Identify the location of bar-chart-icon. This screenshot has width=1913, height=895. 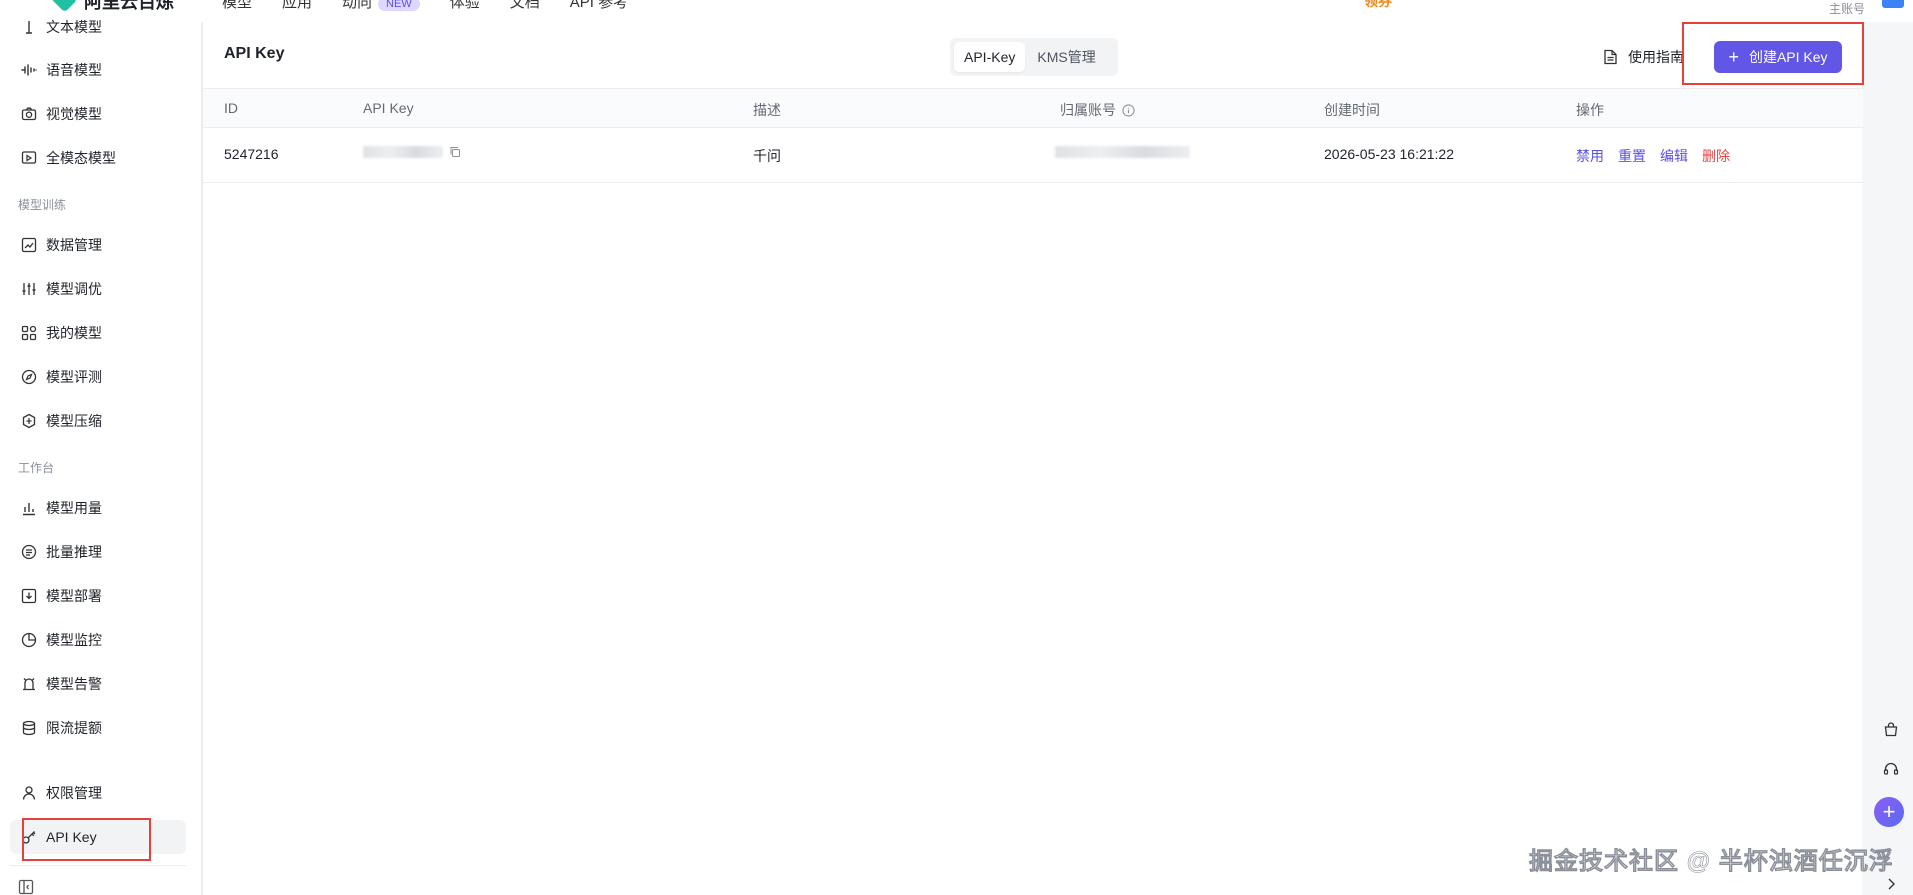
(29, 508).